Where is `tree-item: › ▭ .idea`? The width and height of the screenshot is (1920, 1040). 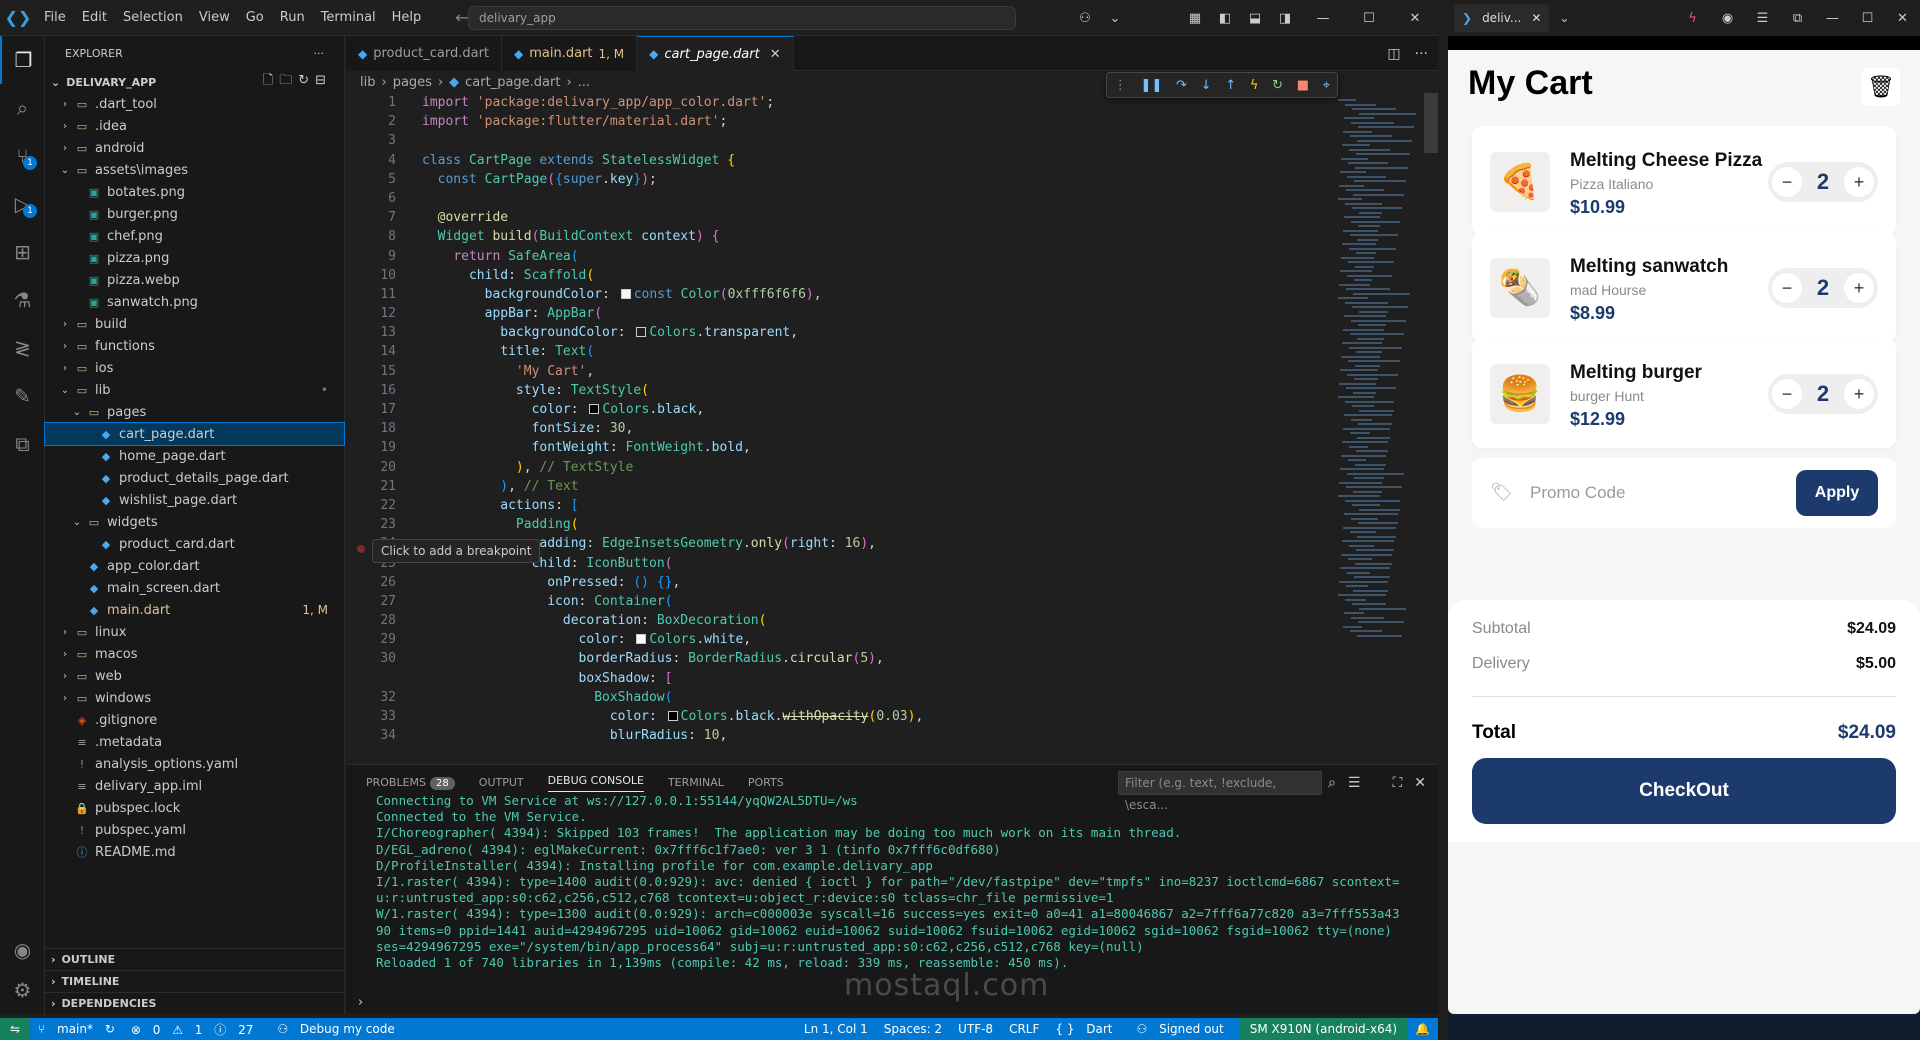
tree-item: › ▭ .idea is located at coordinates (194, 126).